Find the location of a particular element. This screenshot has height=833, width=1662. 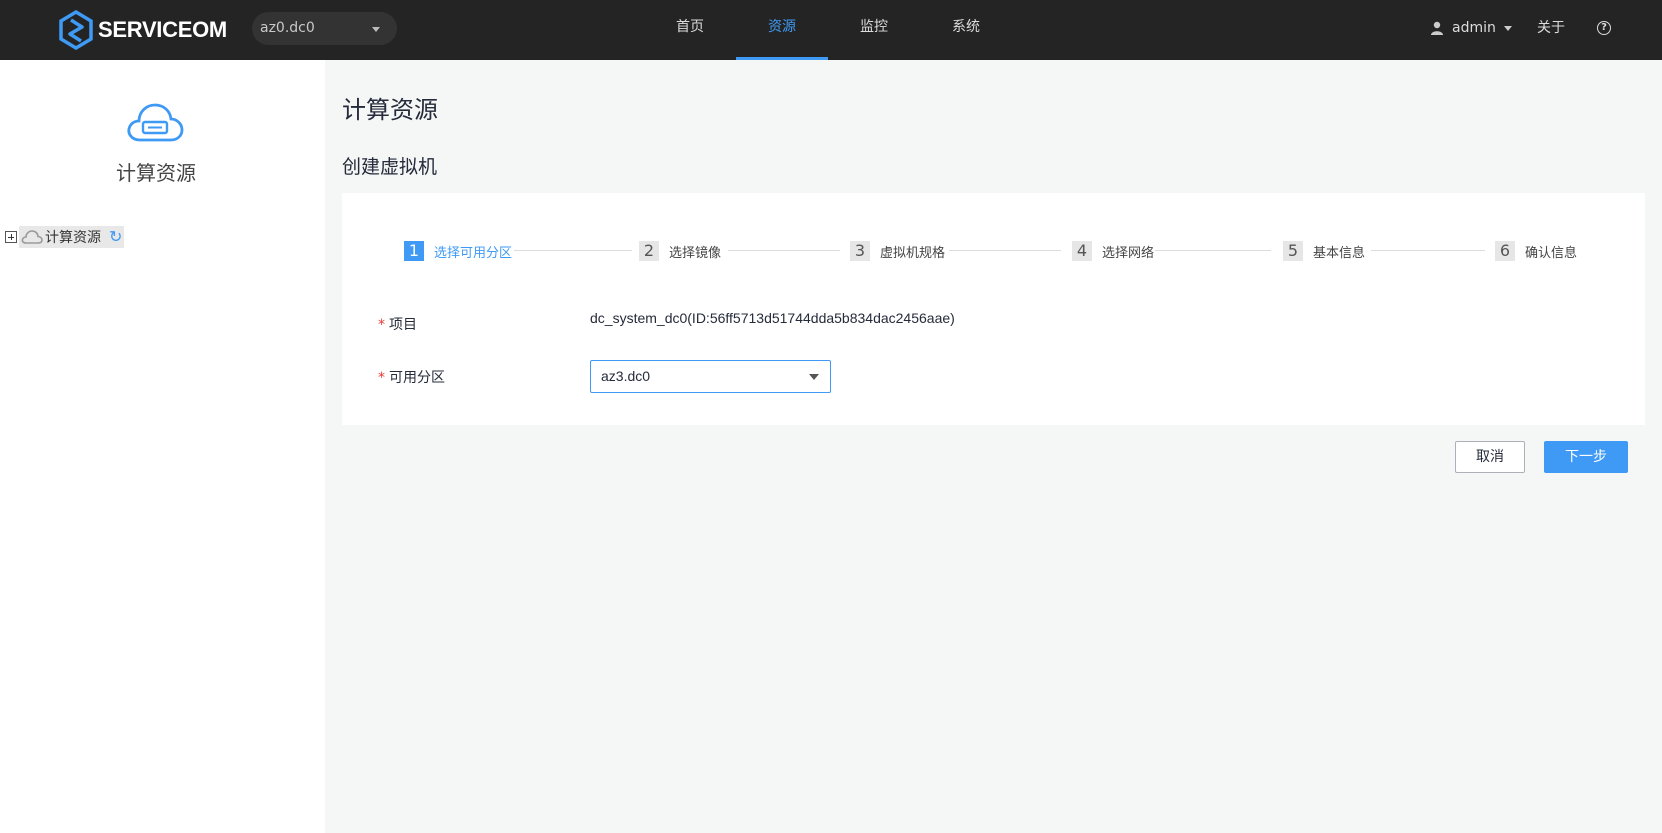

tree-expand-icon is located at coordinates (11, 237).